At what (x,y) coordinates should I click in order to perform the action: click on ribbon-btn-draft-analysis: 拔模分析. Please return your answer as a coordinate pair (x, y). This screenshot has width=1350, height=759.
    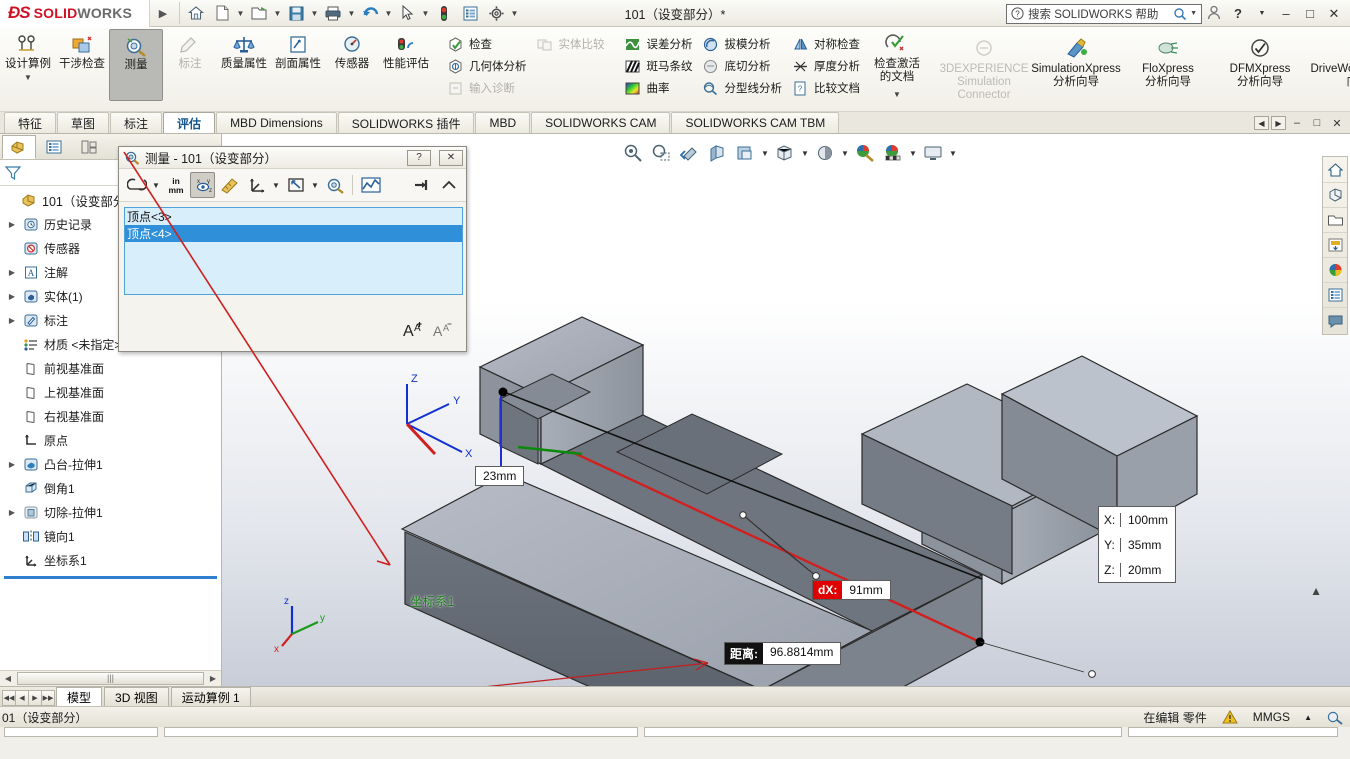
    Looking at the image, I should click on (744, 44).